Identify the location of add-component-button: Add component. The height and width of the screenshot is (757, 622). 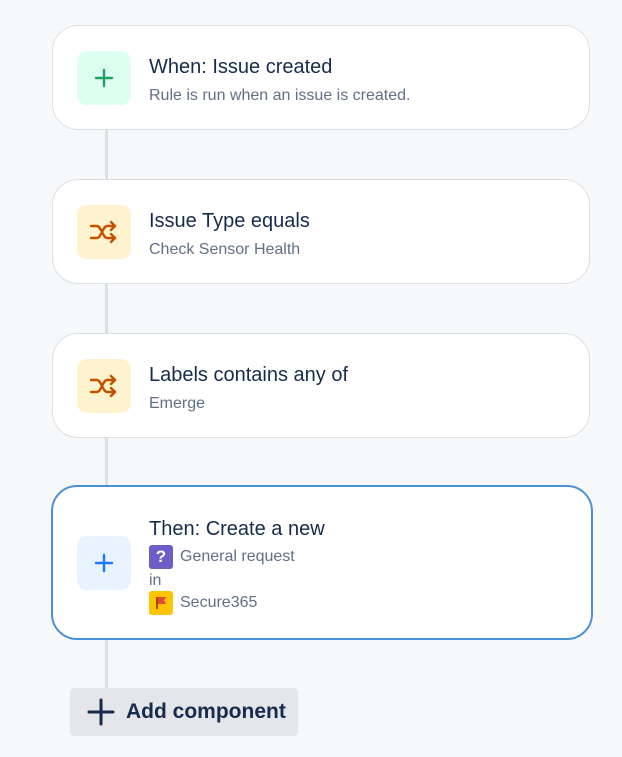
(184, 712).